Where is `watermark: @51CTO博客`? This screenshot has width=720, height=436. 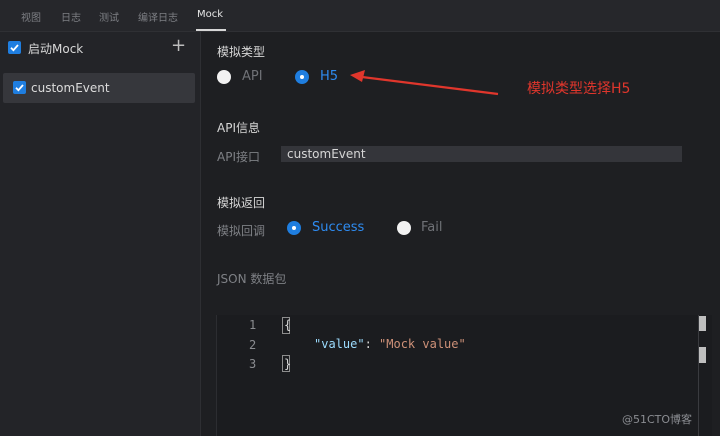
watermark: @51CTO博客 is located at coordinates (657, 419).